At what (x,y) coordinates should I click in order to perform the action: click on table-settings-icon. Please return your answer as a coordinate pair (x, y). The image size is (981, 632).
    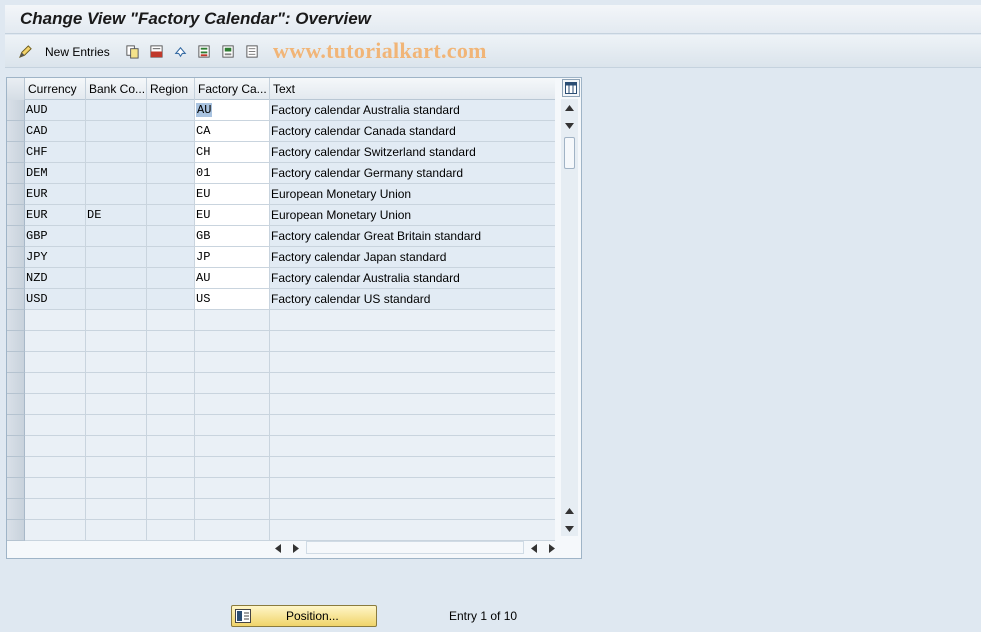
    Looking at the image, I should click on (571, 88).